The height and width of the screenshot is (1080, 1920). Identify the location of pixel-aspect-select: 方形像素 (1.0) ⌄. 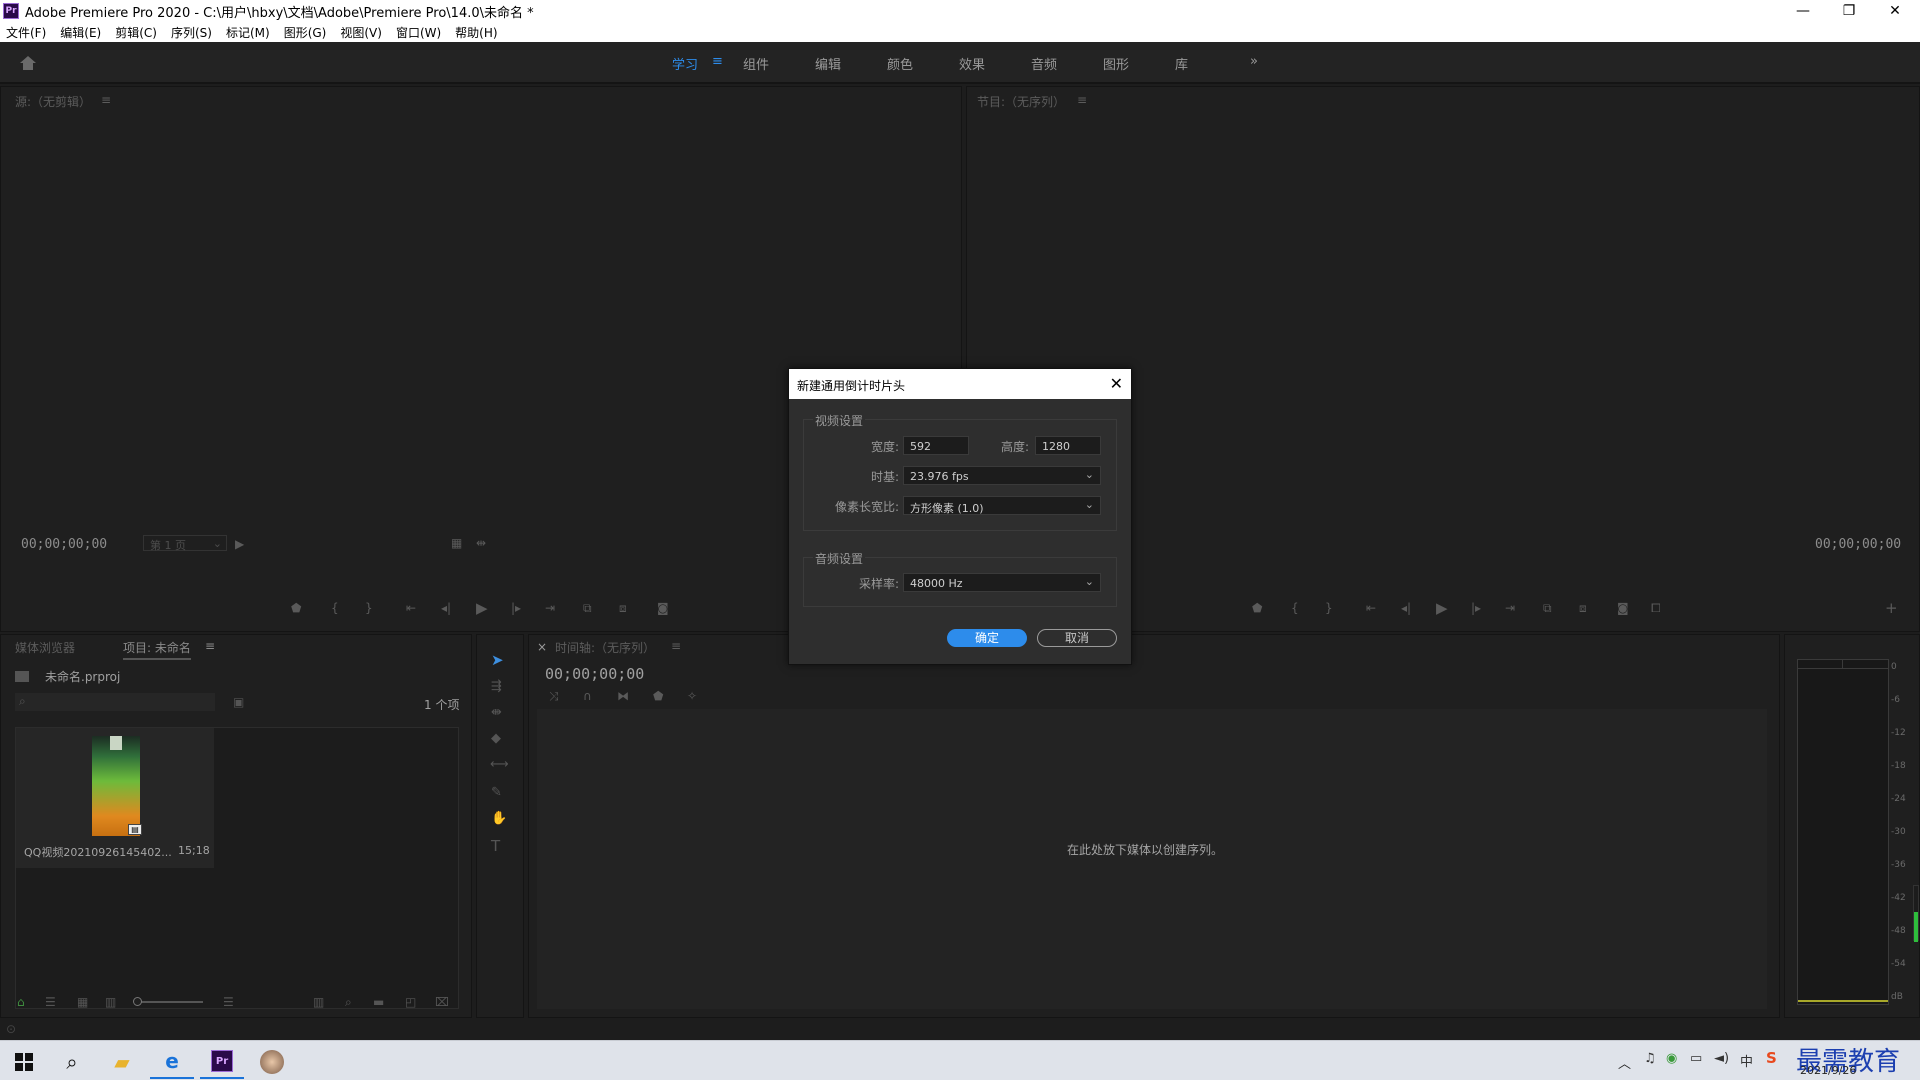
(1002, 505).